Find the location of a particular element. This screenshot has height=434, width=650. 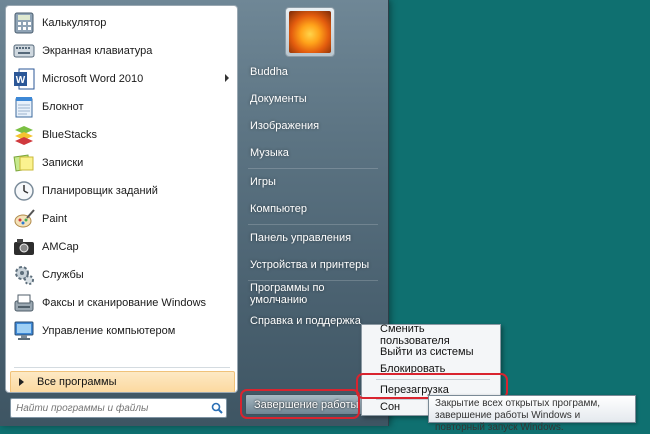

right-item-label: Программы по умолчанию is located at coordinates (287, 294).